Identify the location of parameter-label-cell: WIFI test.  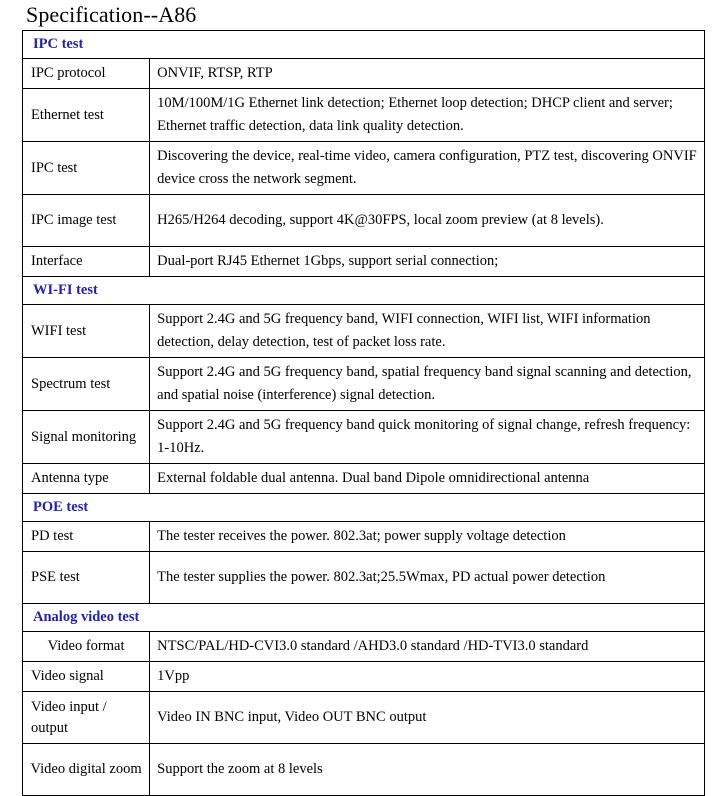
(86, 331).